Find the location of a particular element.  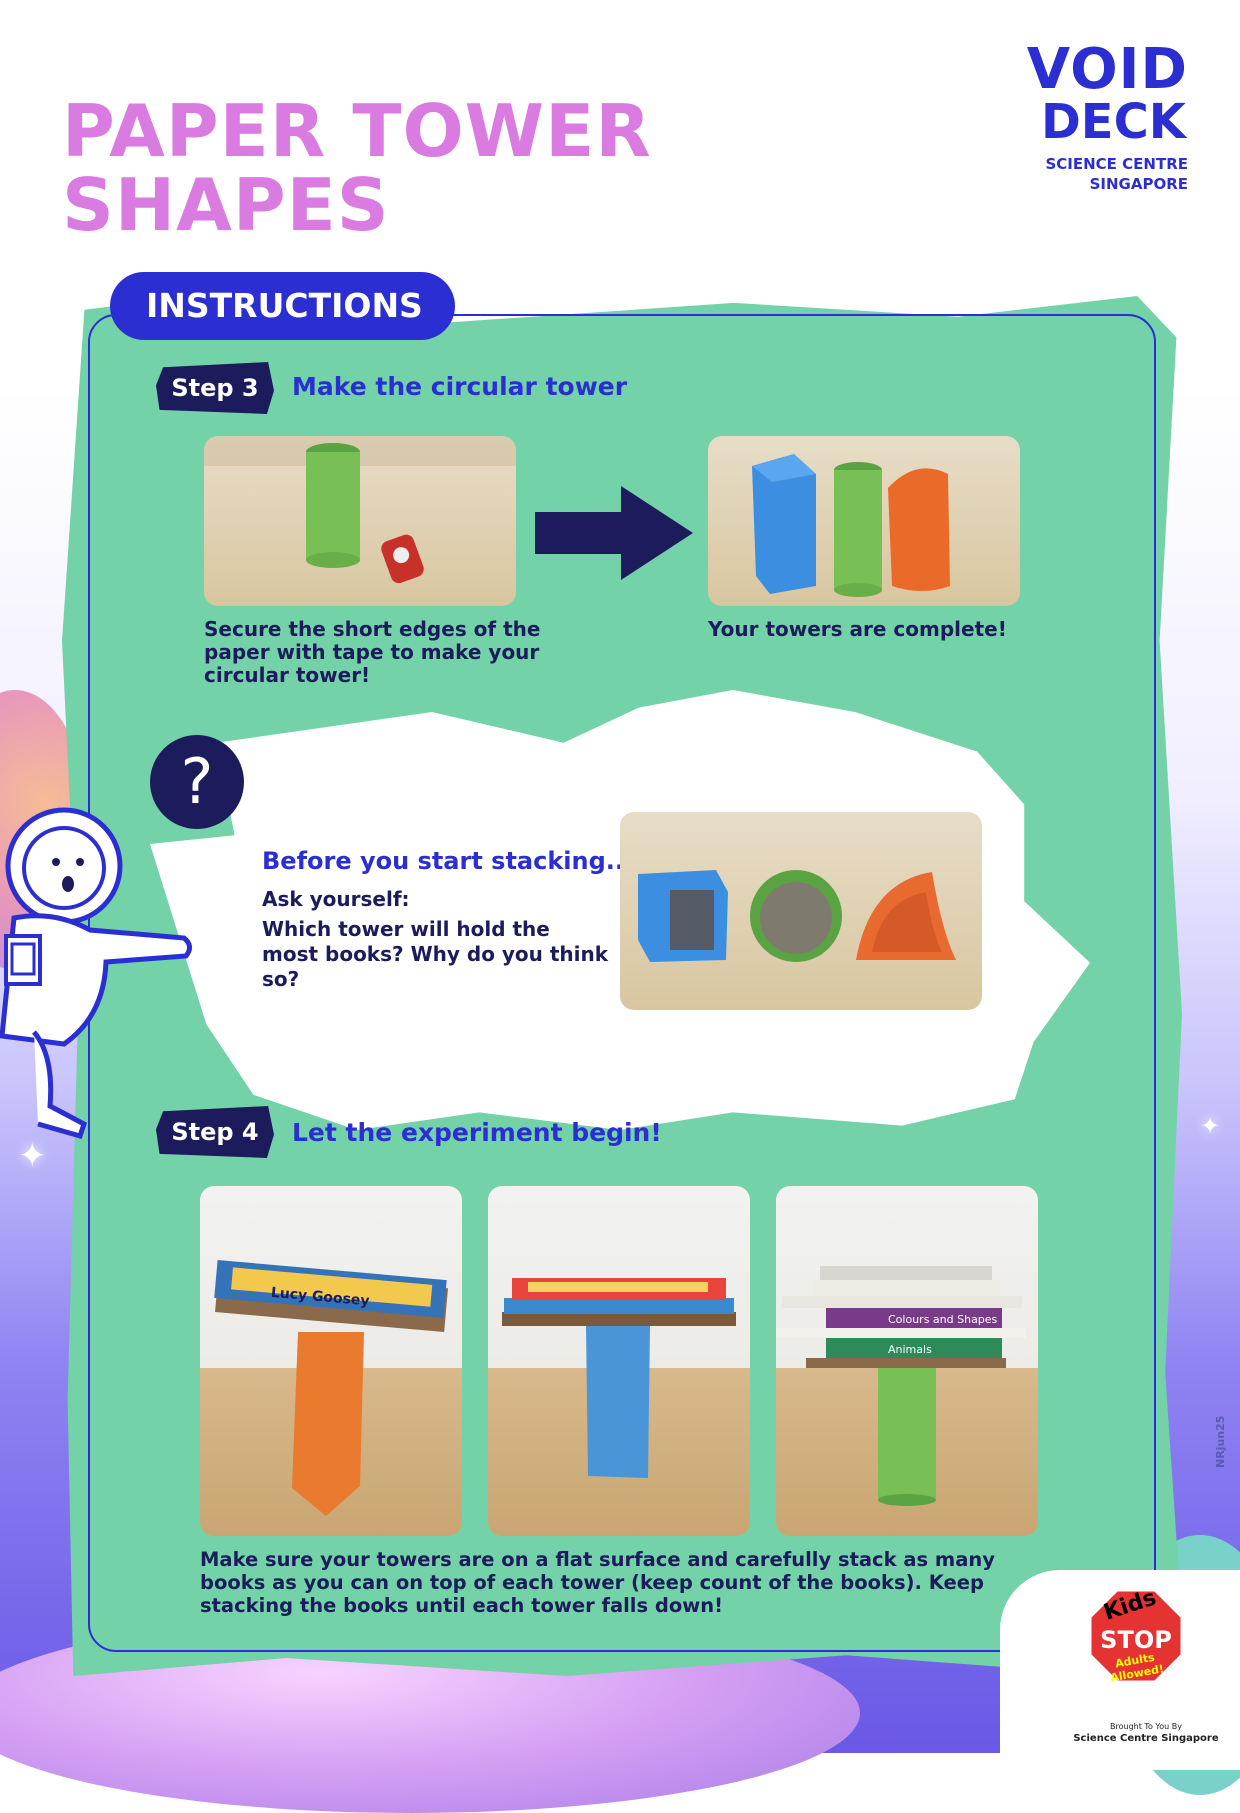

book-title-animals: Animals is located at coordinates (910, 1349).